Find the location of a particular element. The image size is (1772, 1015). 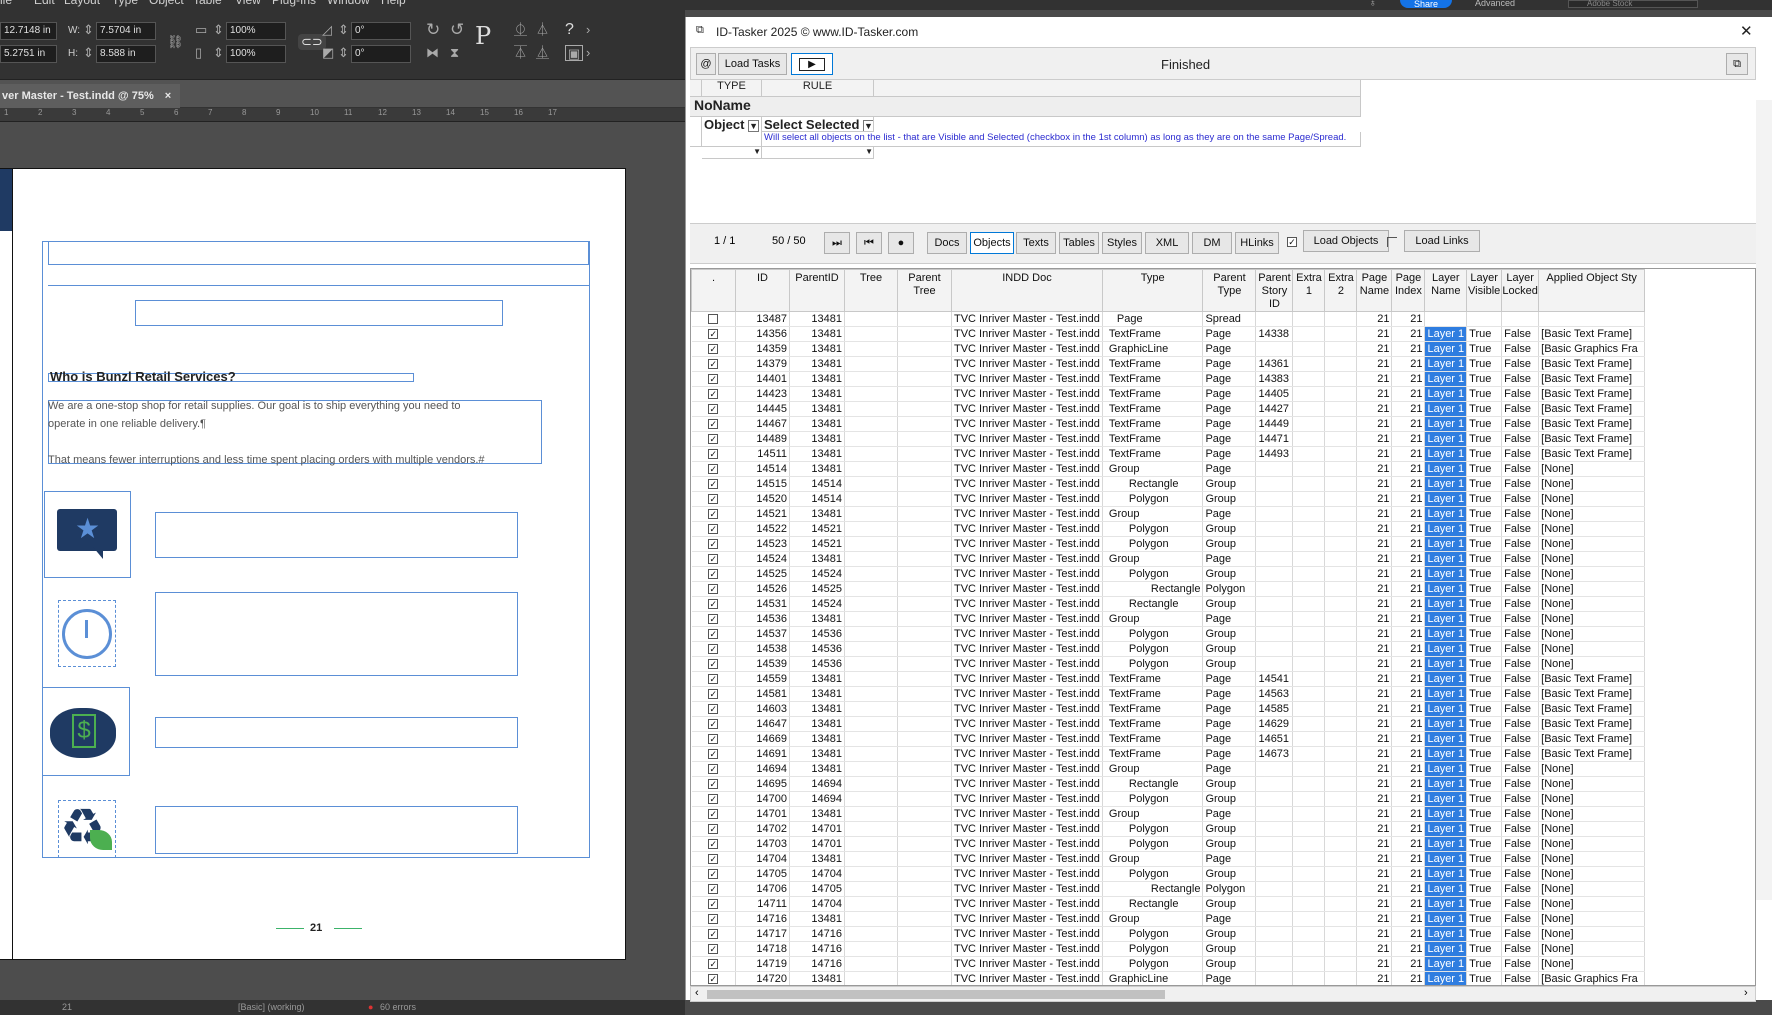

grid-cell-parent-story-id: 14427 is located at coordinates (1274, 409).